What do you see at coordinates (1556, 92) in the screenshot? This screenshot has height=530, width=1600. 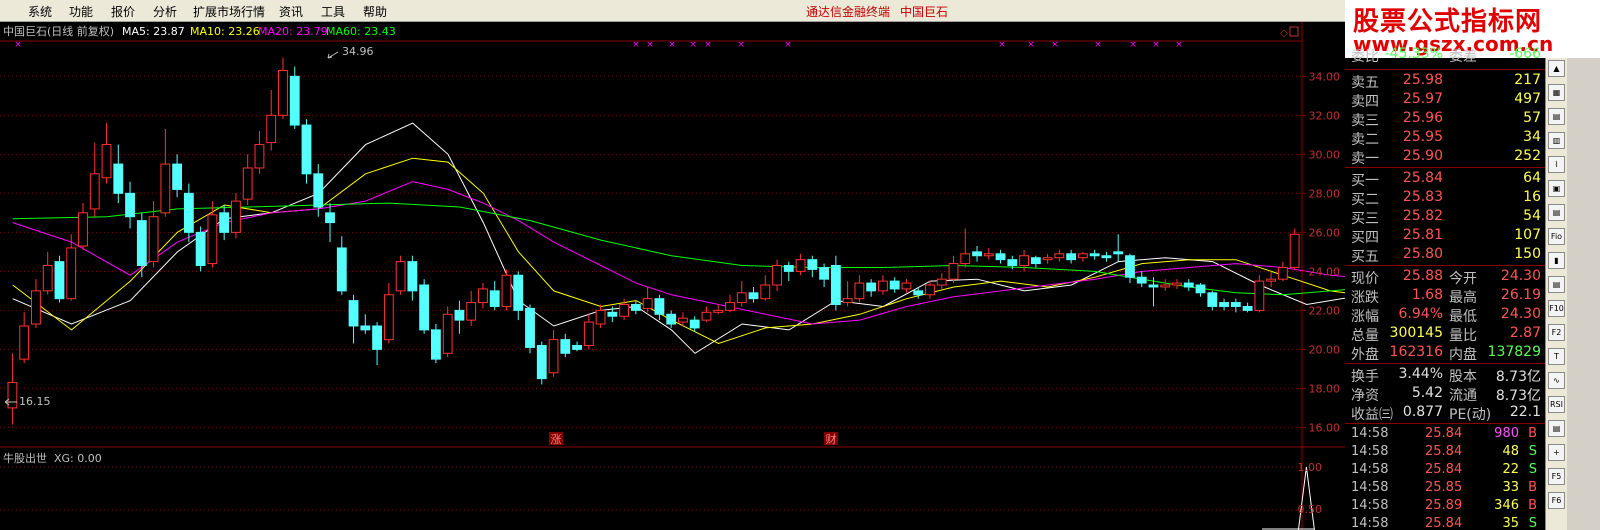 I see `grid-icon: ▦` at bounding box center [1556, 92].